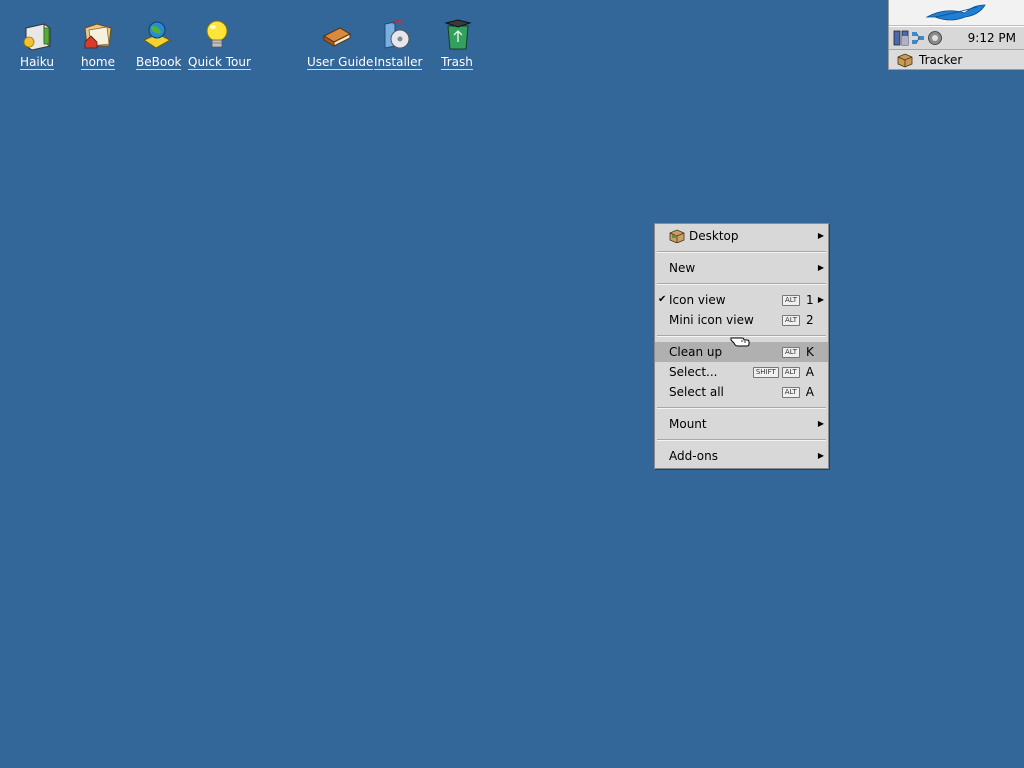 The height and width of the screenshot is (768, 1024). What do you see at coordinates (956, 38) in the screenshot?
I see `deskbar-tray: 9:12 PM` at bounding box center [956, 38].